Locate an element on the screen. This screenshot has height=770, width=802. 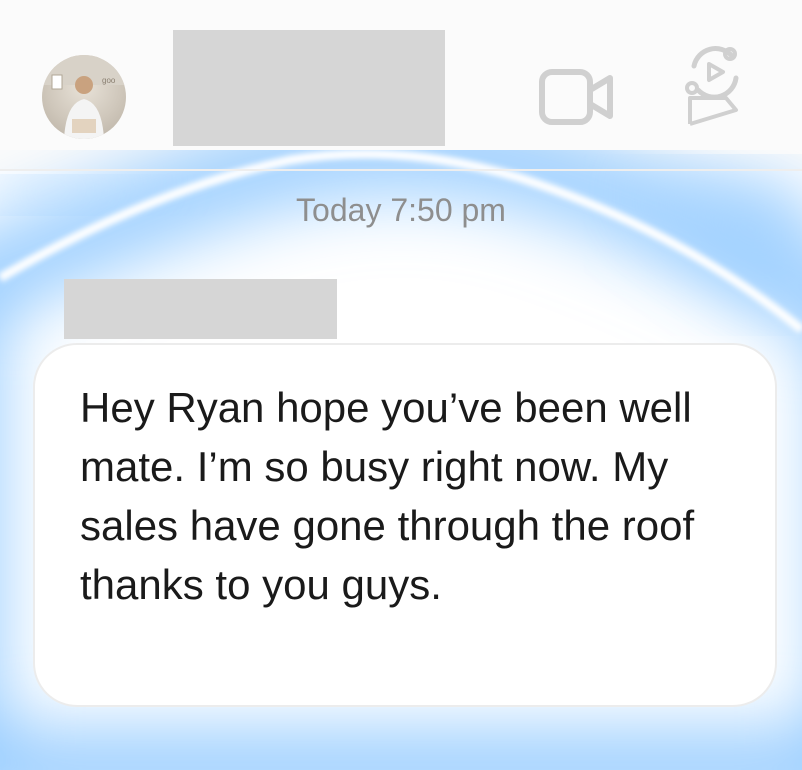
live-video-icon is located at coordinates (714, 85).